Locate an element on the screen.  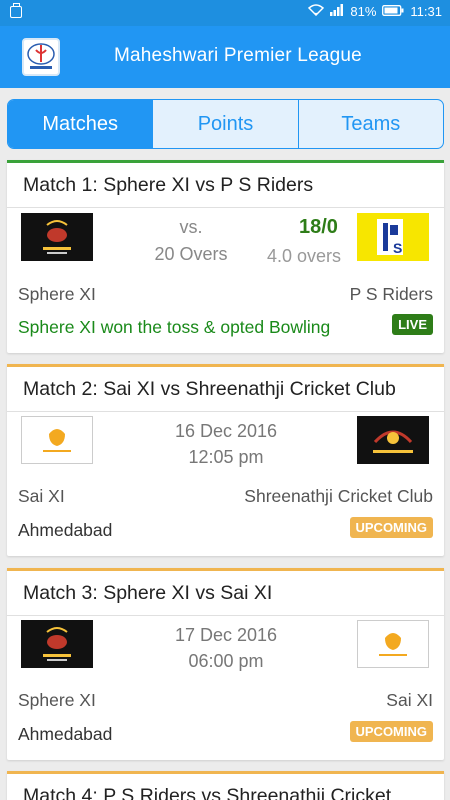
match-time: 06:00 pm is located at coordinates (226, 661).